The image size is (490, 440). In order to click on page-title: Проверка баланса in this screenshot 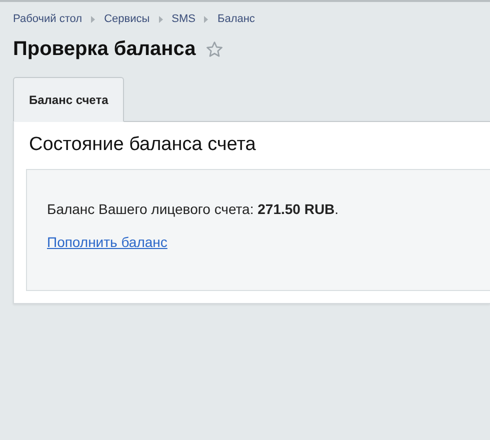, I will do `click(104, 49)`.